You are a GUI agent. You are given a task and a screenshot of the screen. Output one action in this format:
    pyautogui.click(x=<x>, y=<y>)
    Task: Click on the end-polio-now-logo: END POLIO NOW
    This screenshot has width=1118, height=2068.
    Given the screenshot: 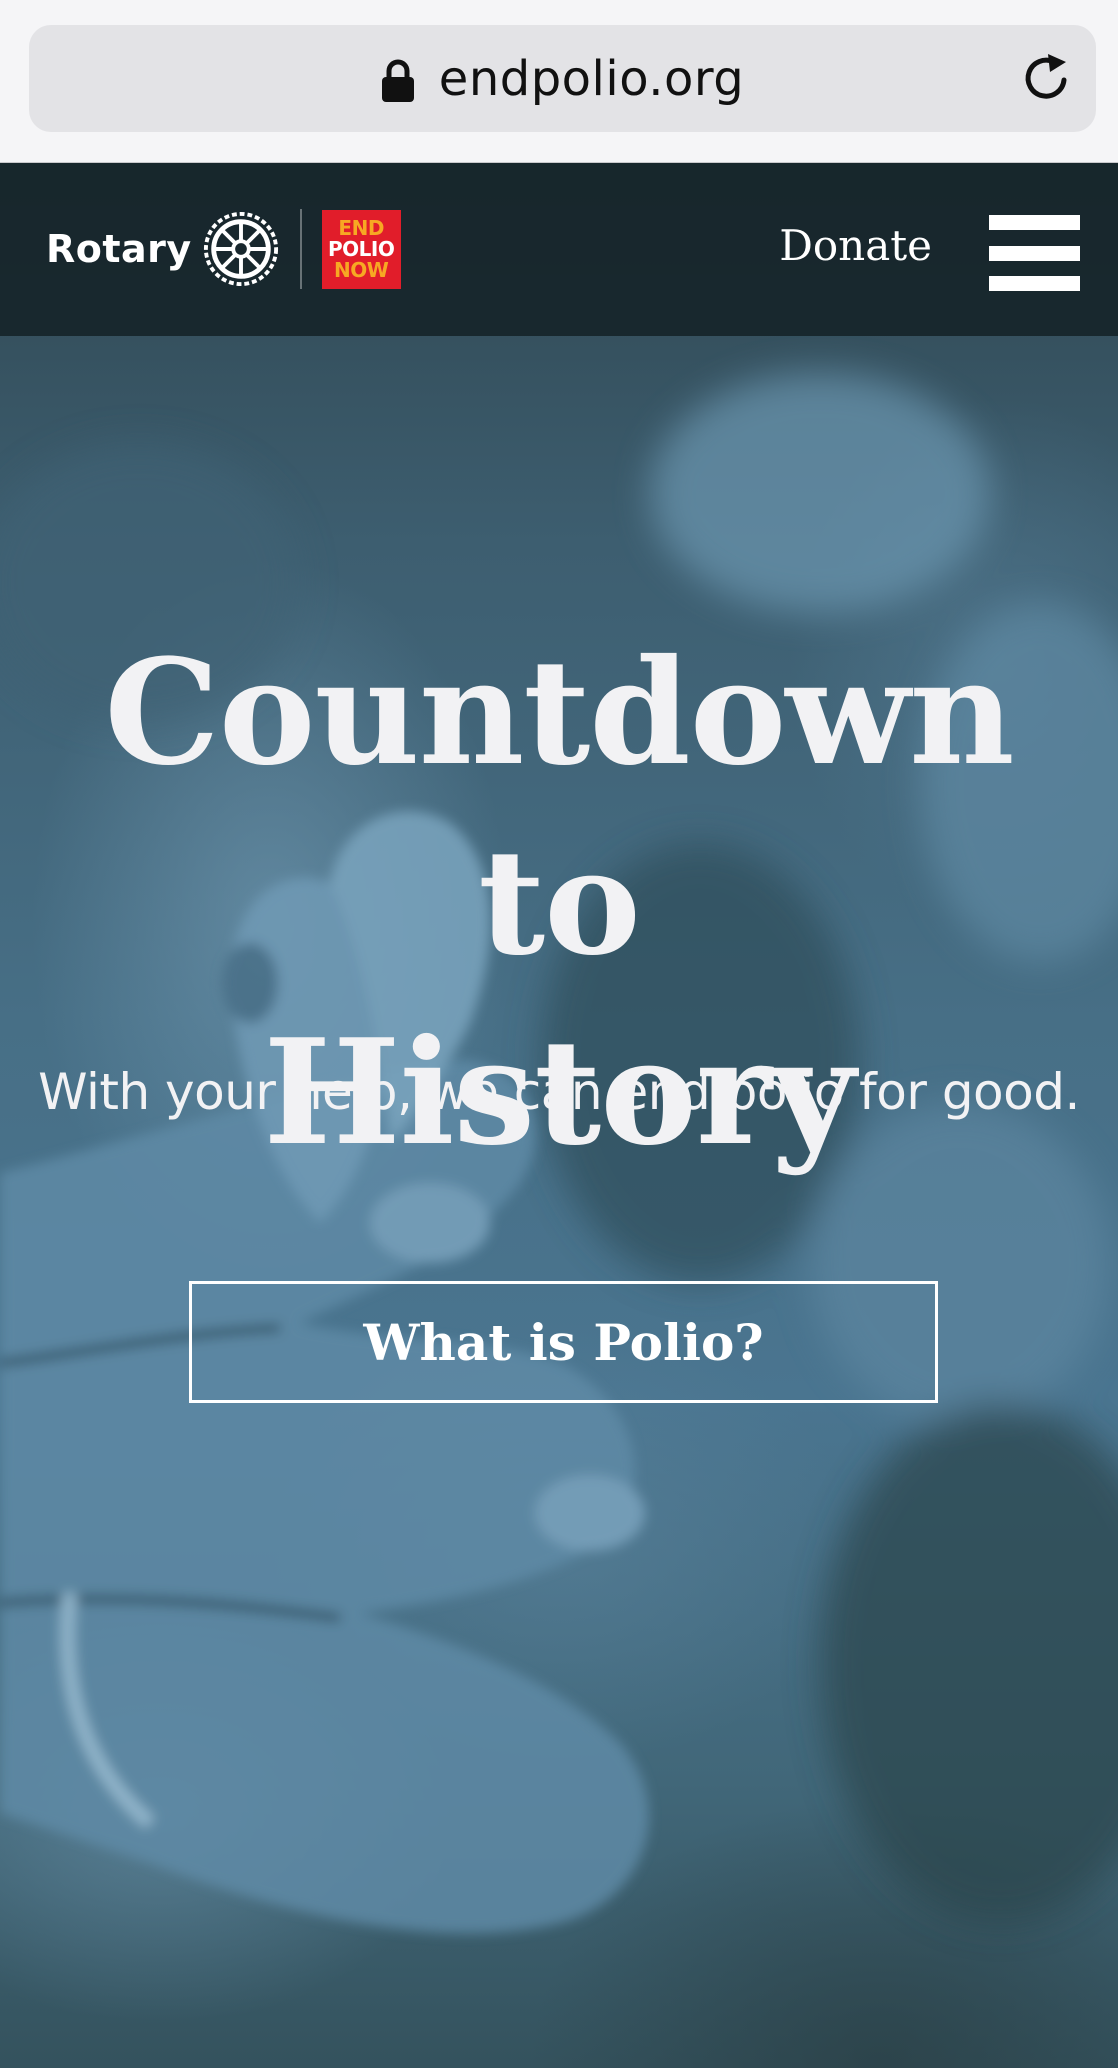 What is the action you would take?
    pyautogui.click(x=361, y=249)
    